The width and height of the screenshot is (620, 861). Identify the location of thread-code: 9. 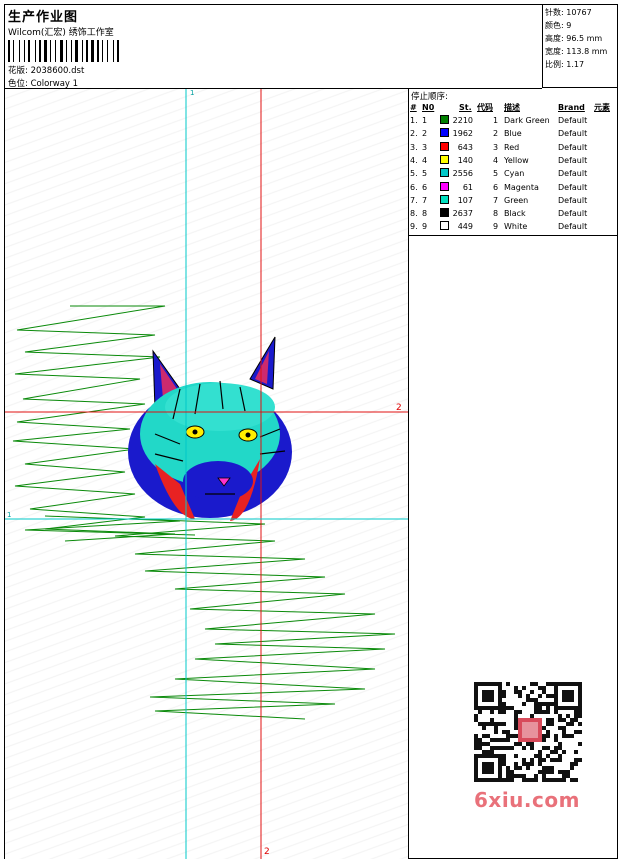
(496, 227).